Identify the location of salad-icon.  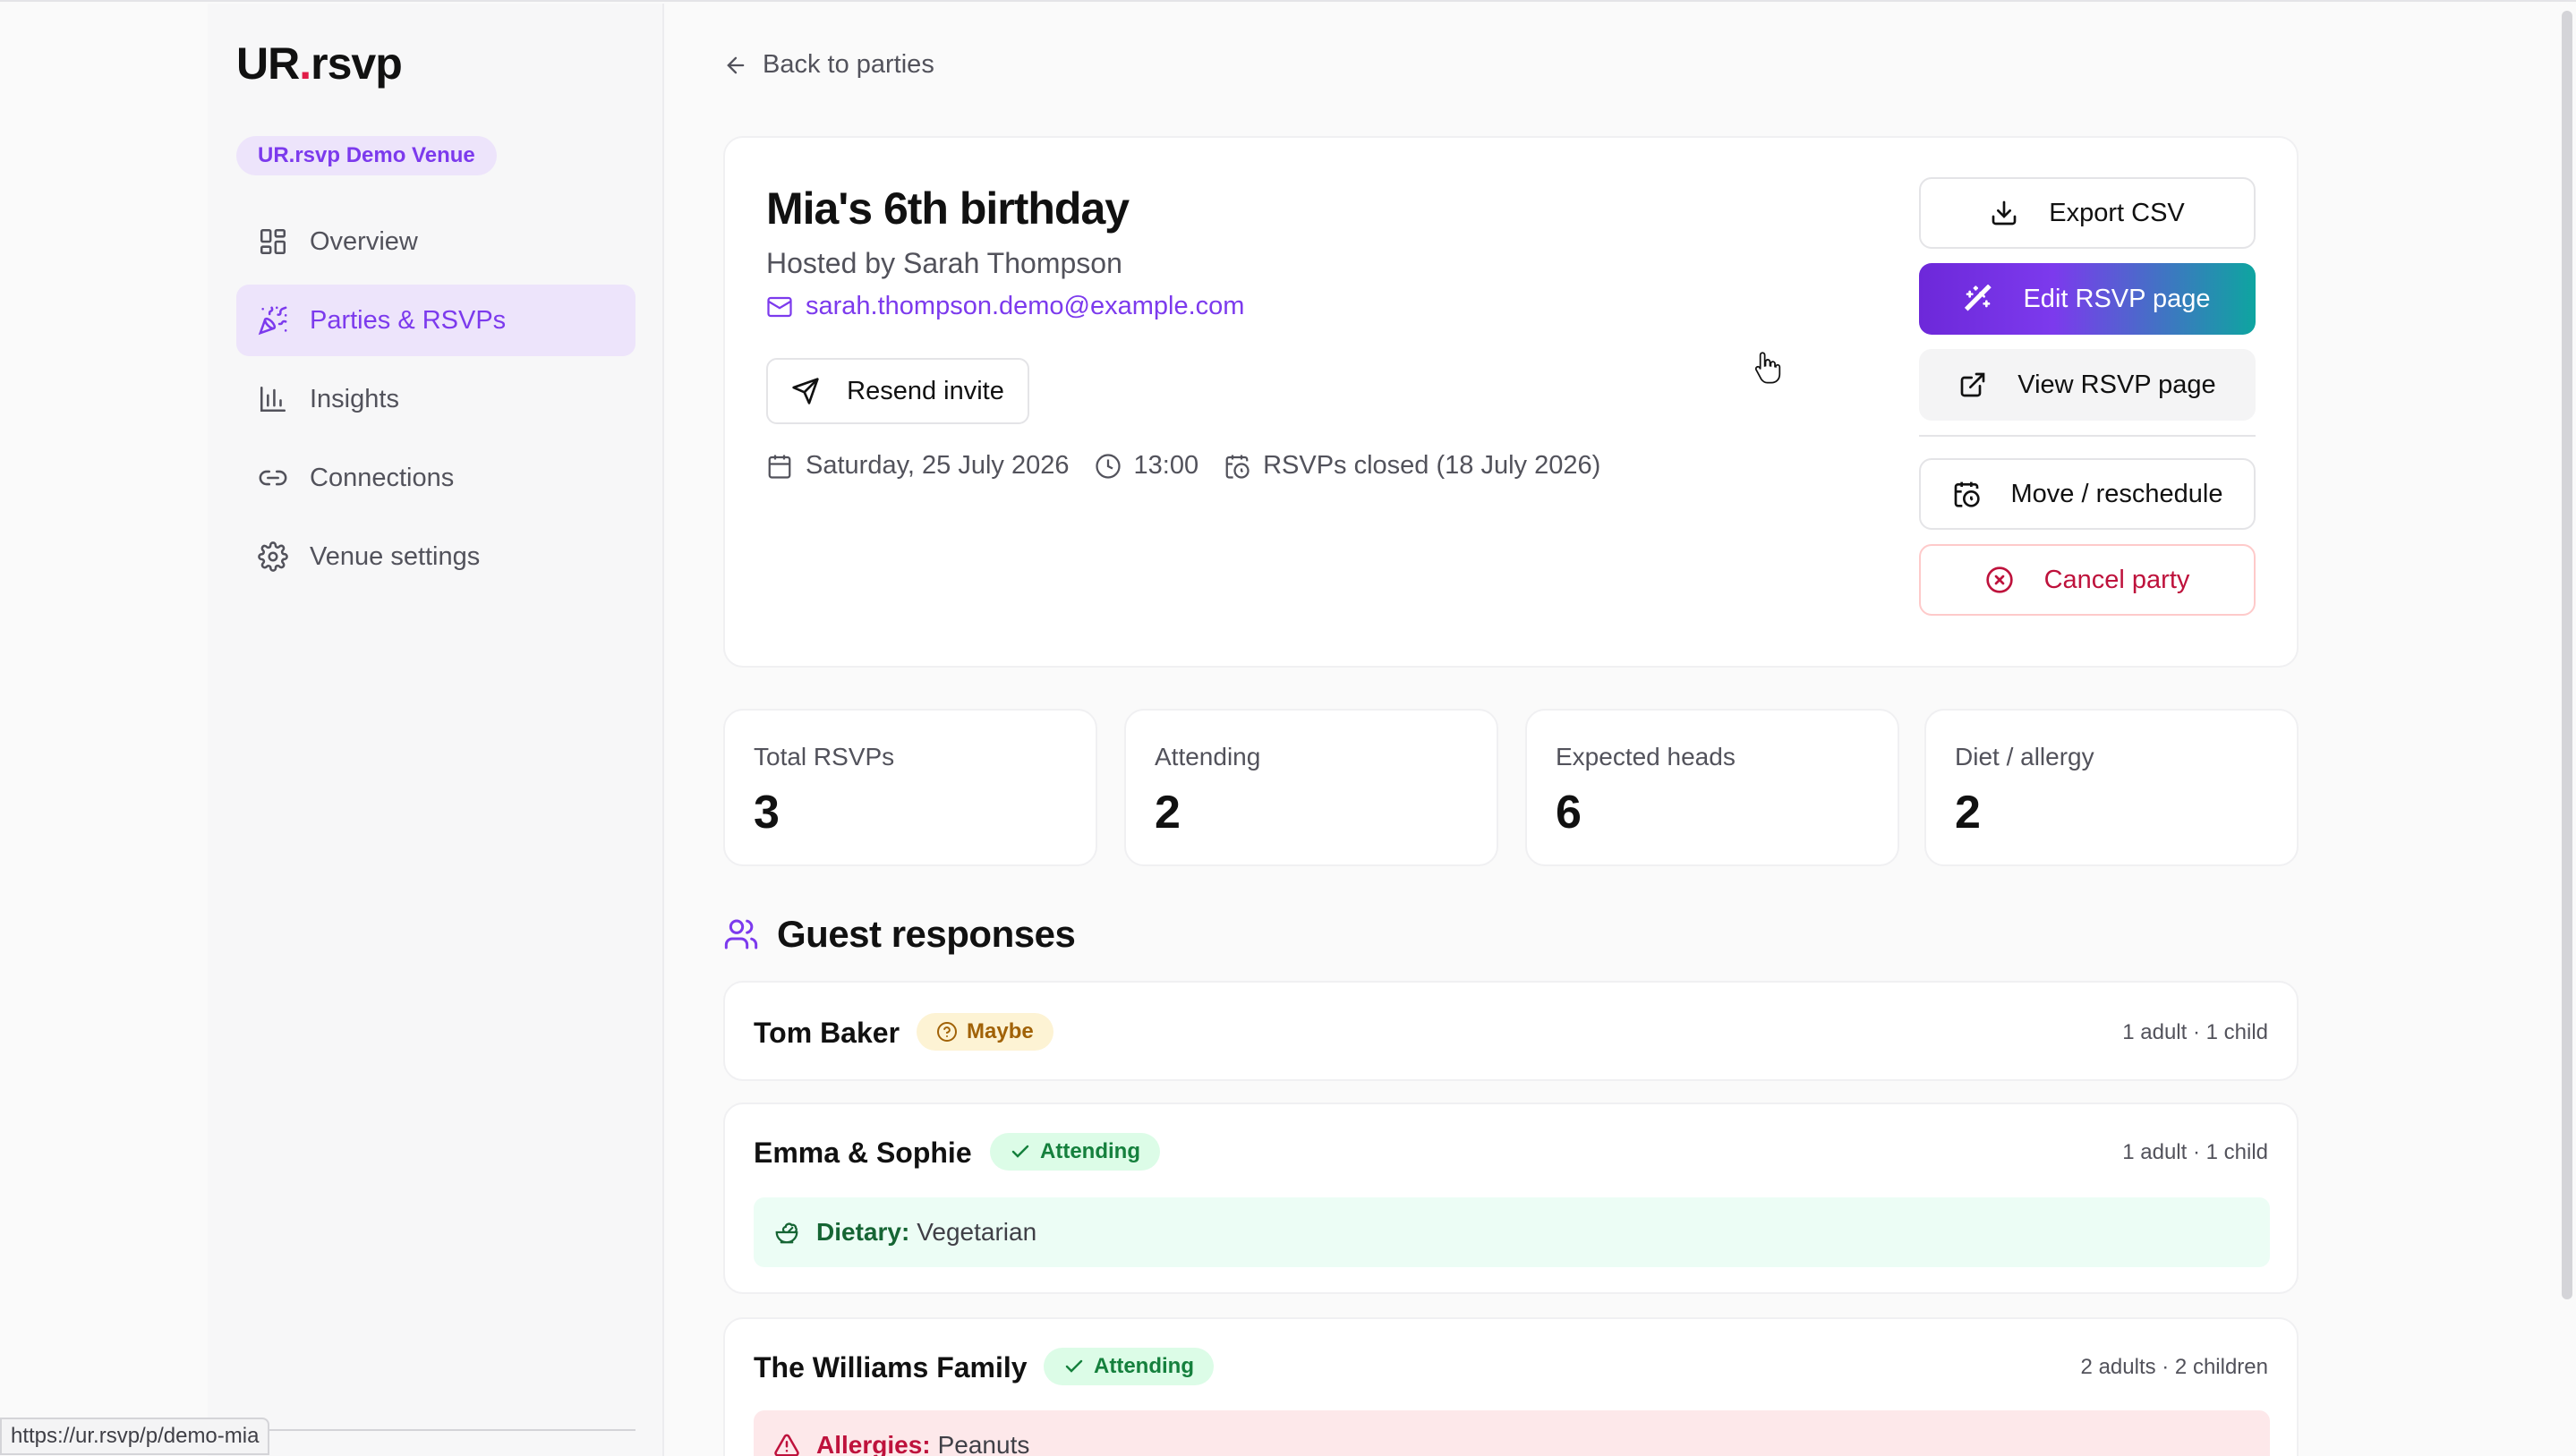
(786, 1233).